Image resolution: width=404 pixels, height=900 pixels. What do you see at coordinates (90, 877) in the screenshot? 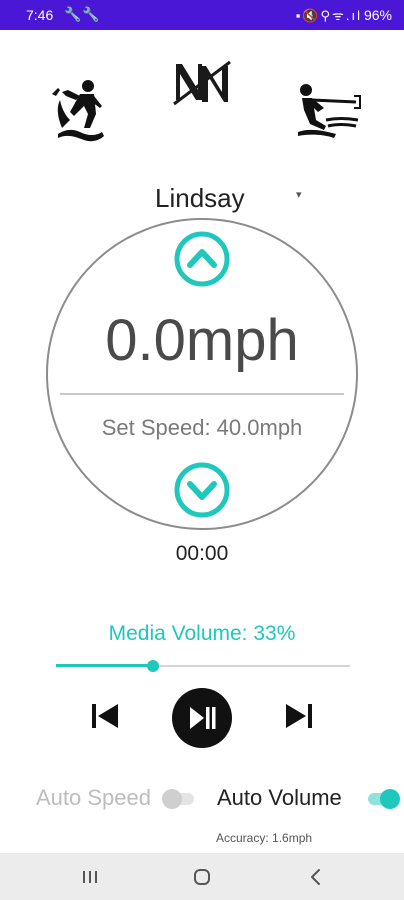
I see `recent-apps-icon` at bounding box center [90, 877].